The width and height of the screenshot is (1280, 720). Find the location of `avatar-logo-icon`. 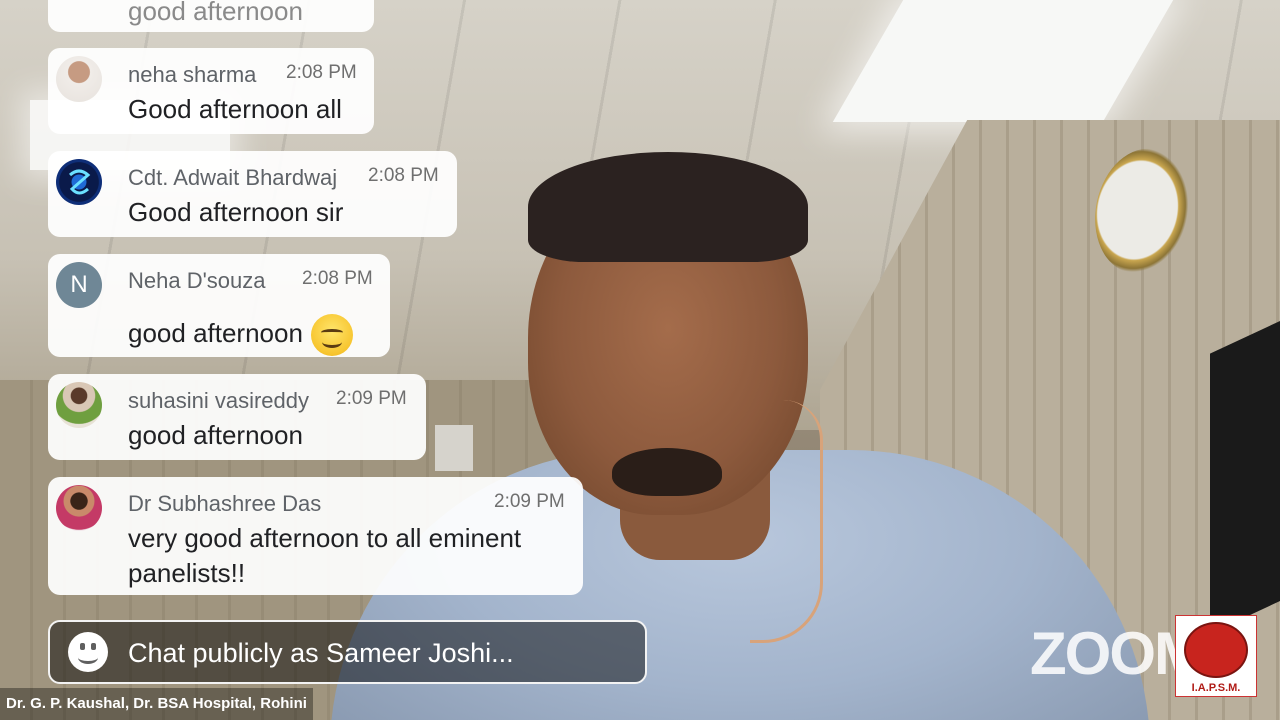

avatar-logo-icon is located at coordinates (80, 182).